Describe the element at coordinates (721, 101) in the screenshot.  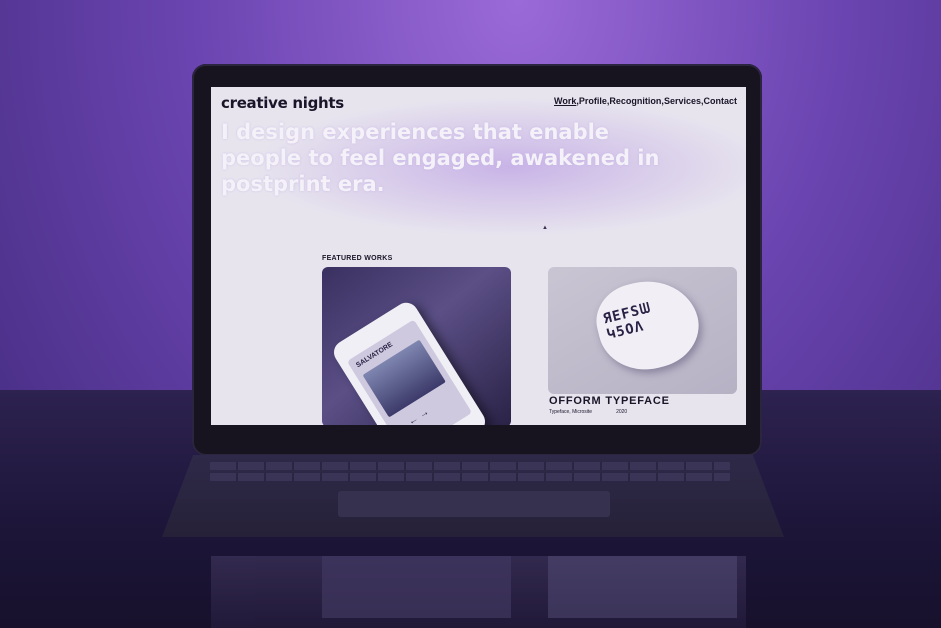
I see `nav-contact: Contact` at that location.